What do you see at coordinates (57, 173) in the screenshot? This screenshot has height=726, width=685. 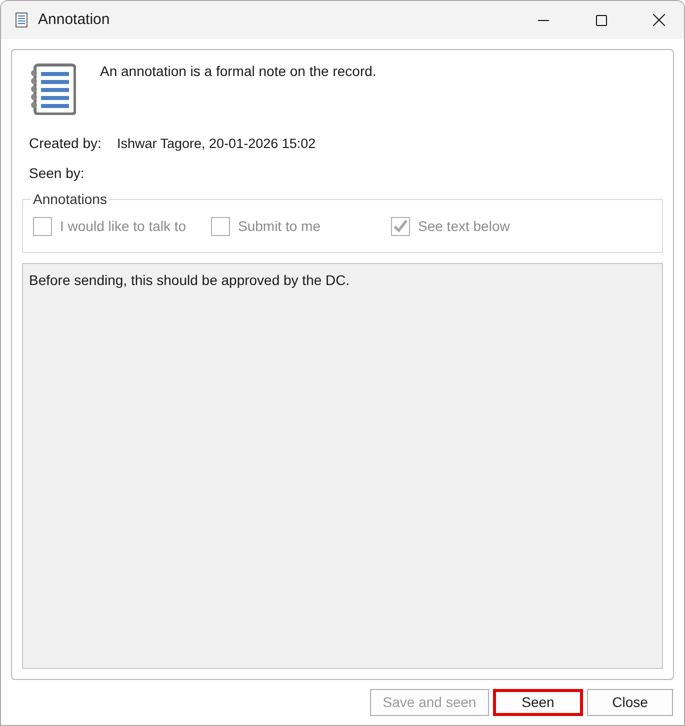 I see `field-label: Seen by:` at bounding box center [57, 173].